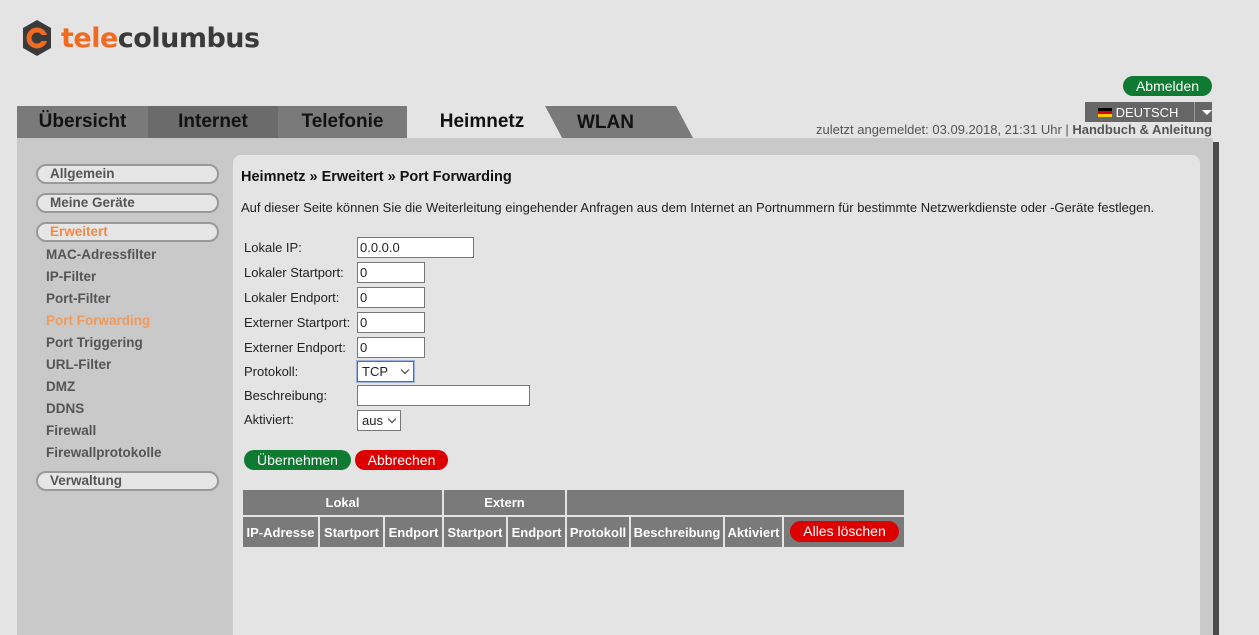 The width and height of the screenshot is (1259, 635). Describe the element at coordinates (292, 297) in the screenshot. I see `local-endport-label: Lokaler Endport:` at that location.